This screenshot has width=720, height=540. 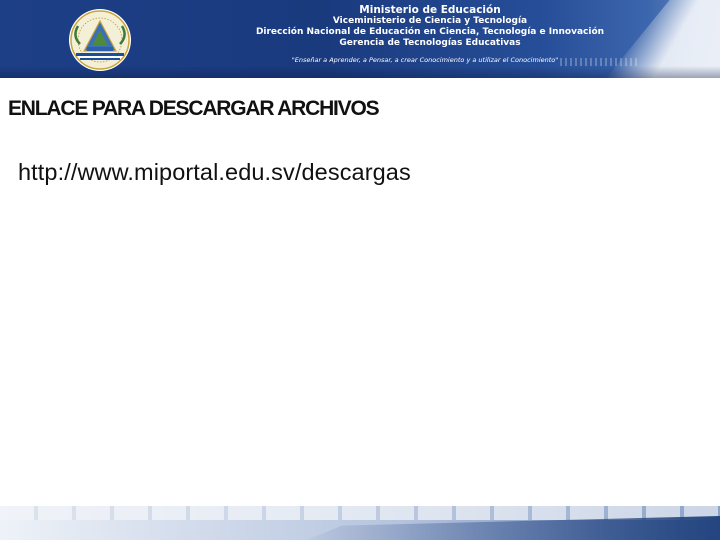 I want to click on coat-of-arms-el-salvador-icon, so click(x=100, y=40).